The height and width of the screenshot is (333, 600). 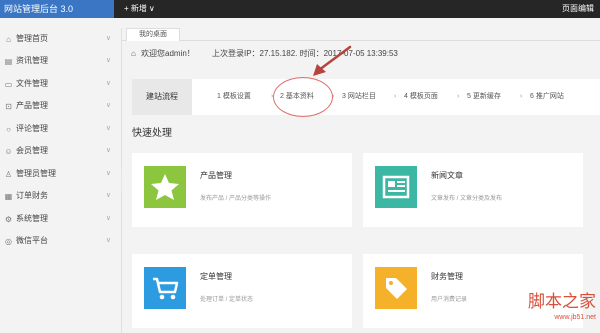 What do you see at coordinates (8, 129) in the screenshot?
I see `comment-icon: ○` at bounding box center [8, 129].